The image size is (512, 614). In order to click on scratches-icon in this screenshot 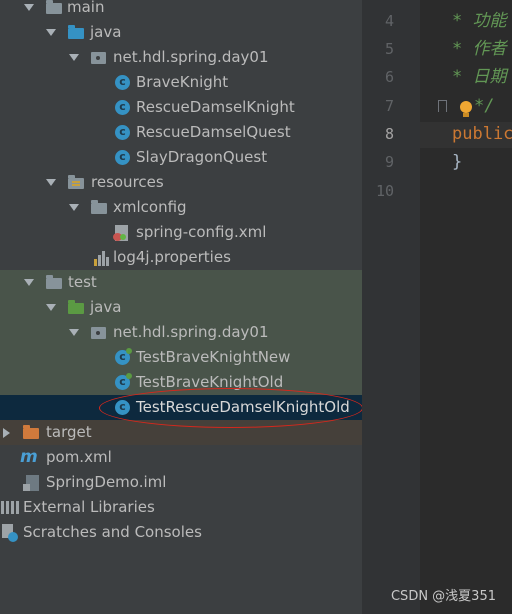, I will do `click(11, 533)`.